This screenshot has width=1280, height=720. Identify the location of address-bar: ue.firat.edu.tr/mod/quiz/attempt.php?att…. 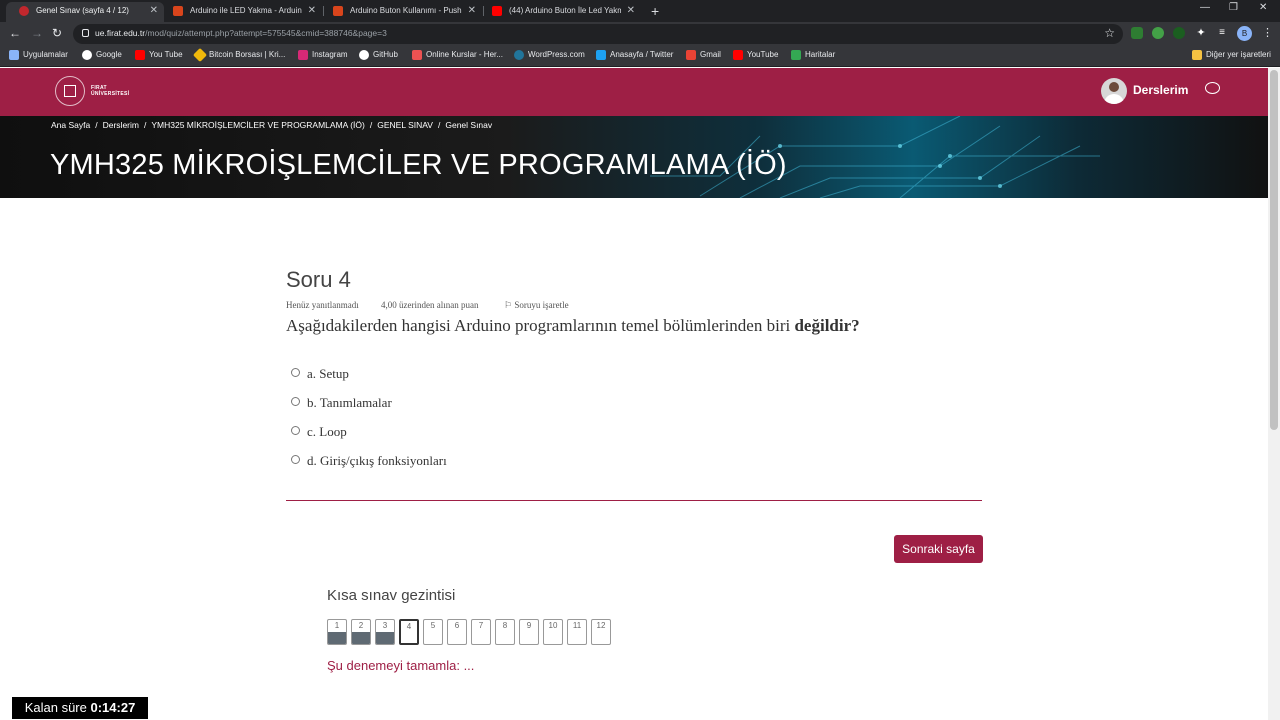
(598, 34).